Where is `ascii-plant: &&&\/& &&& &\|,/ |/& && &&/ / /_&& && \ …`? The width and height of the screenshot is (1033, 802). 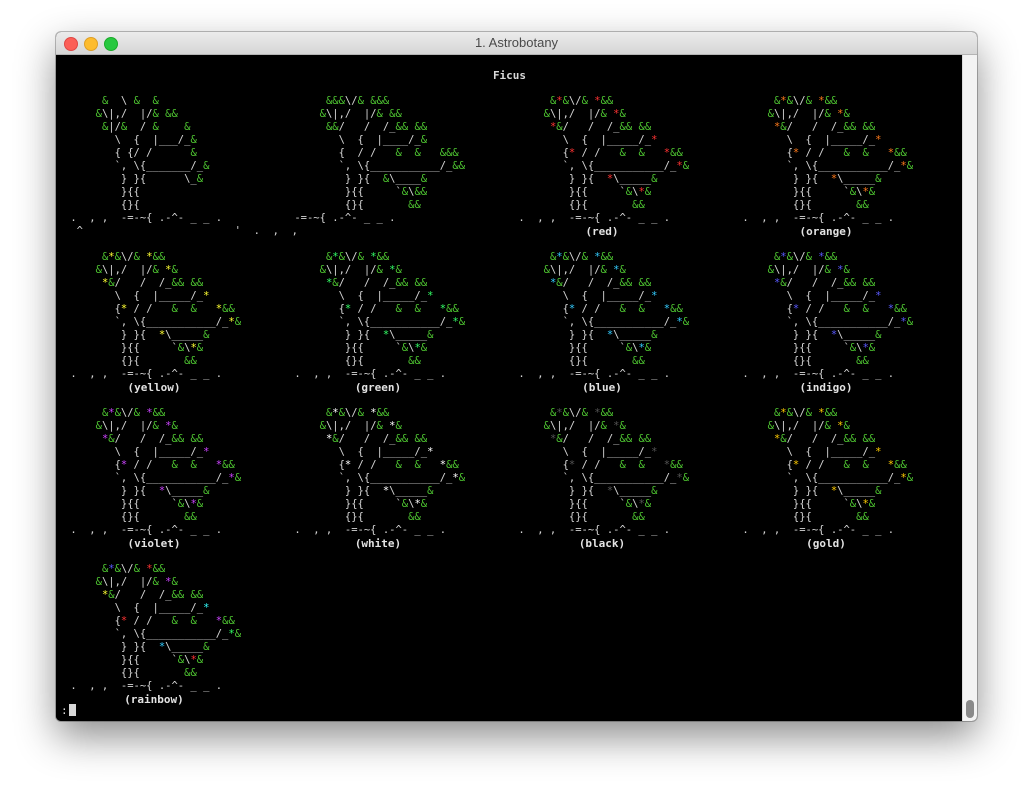
ascii-plant: &&&\/& &&& &\|,/ |/& && &&/ / /_&& && \ … is located at coordinates (380, 159).